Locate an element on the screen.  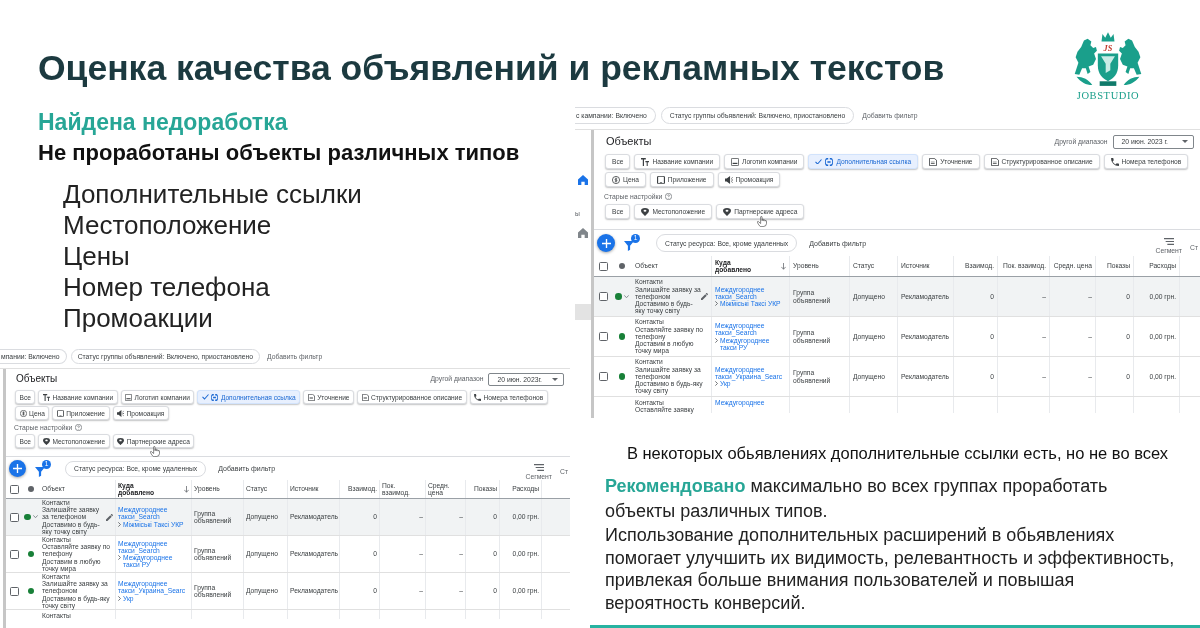
finding-heading: Не проработаны объекты различных типов is located at coordinates (279, 153).